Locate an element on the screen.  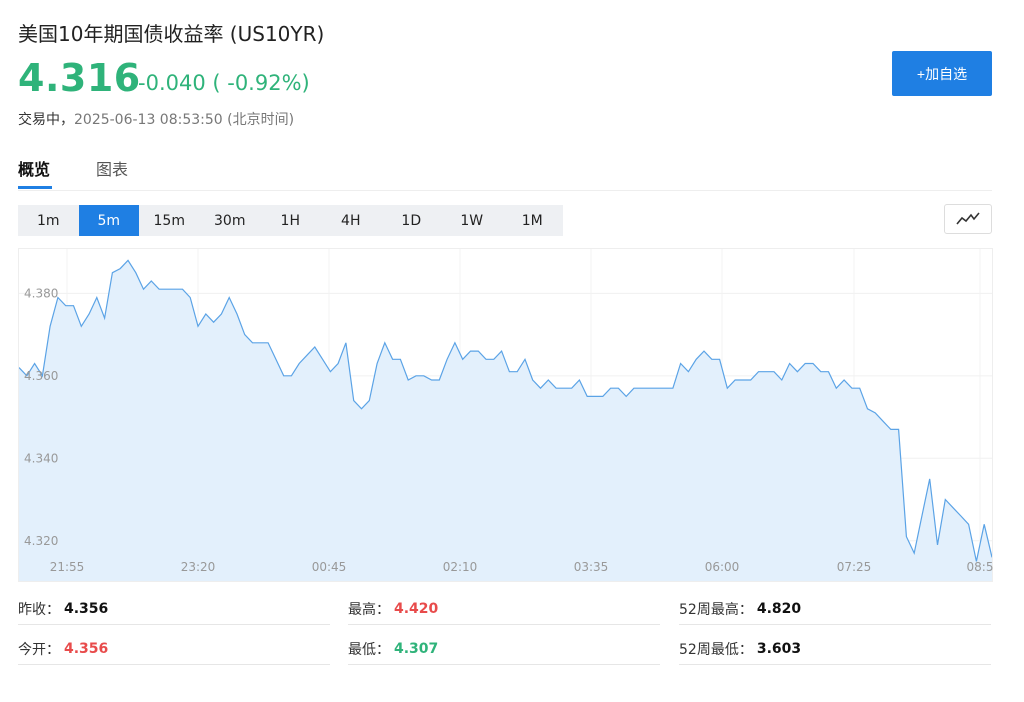
y-tick-label: 4.320 is located at coordinates (41, 541).